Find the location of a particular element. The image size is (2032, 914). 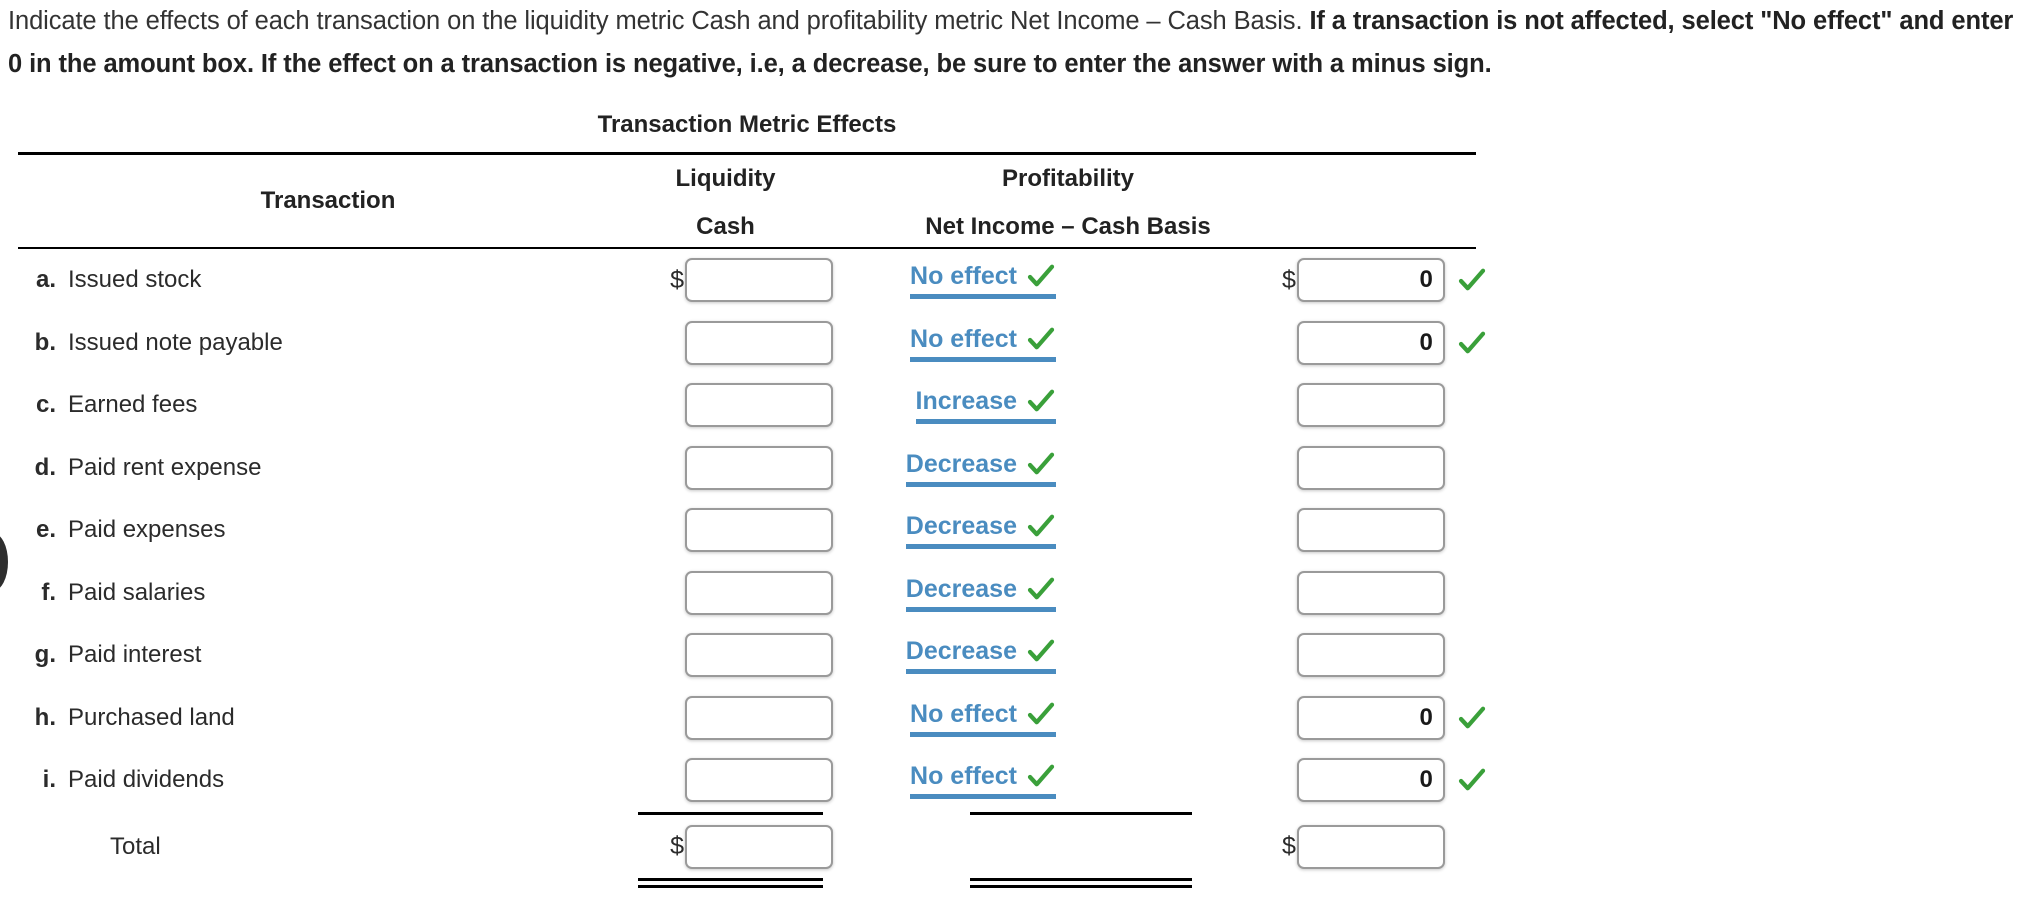

effect-select: Increase is located at coordinates (985, 405).